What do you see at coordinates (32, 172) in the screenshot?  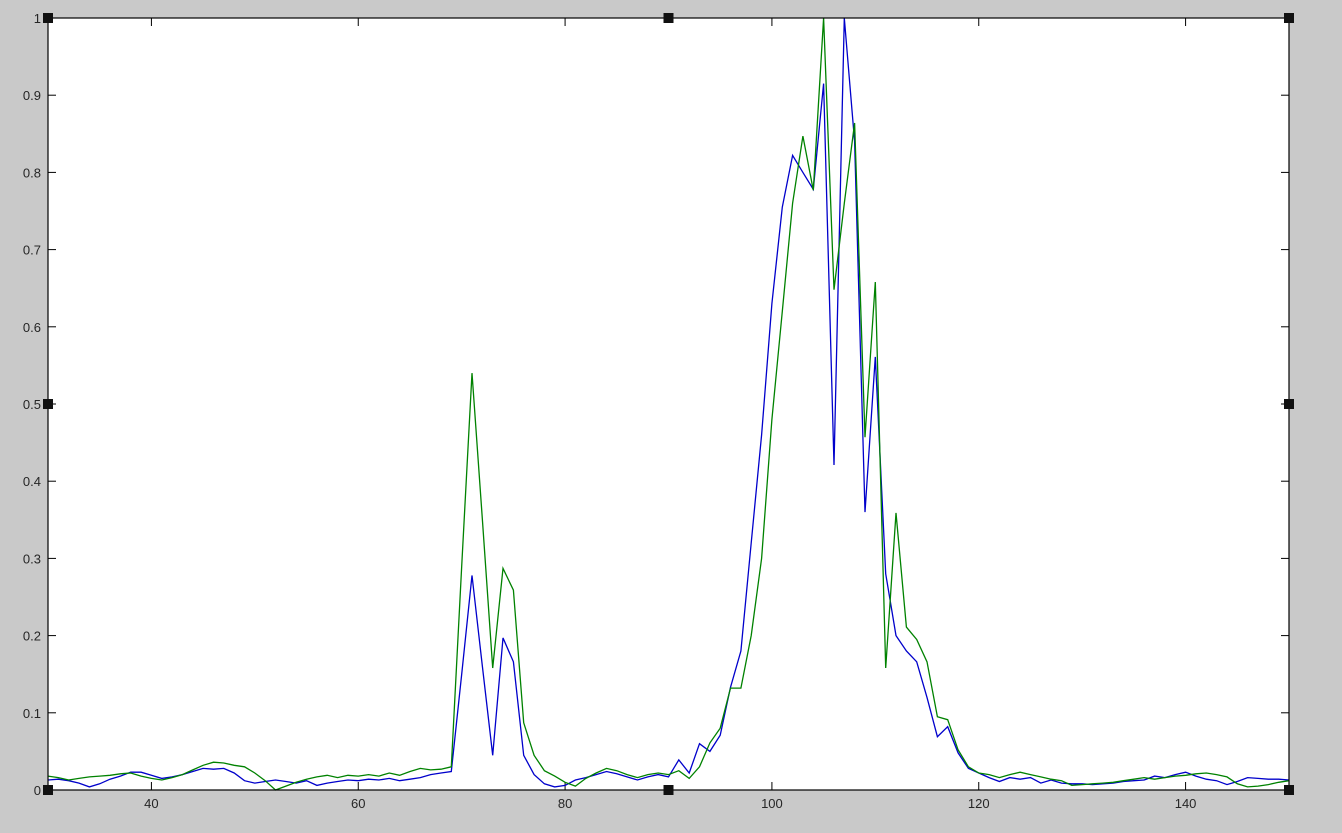 I see `y-tick-label: 0.8` at bounding box center [32, 172].